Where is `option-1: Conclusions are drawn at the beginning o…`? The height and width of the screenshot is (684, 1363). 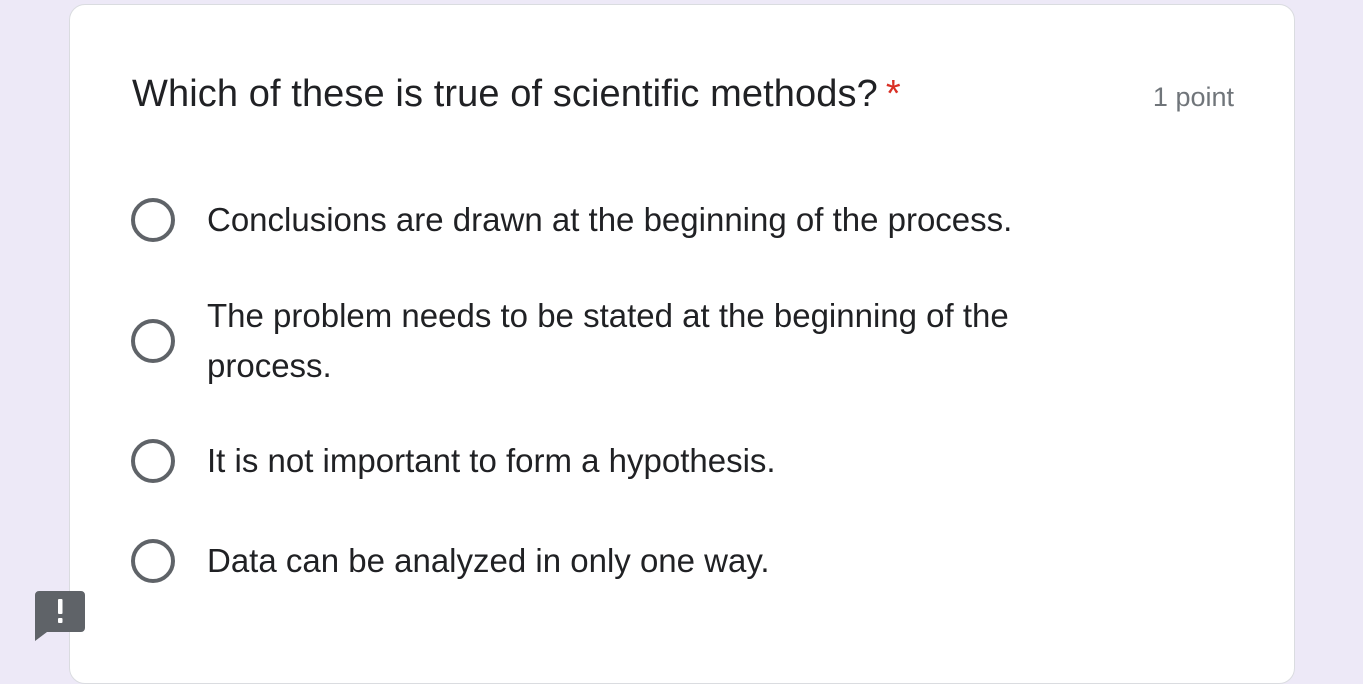 option-1: Conclusions are drawn at the beginning o… is located at coordinates (611, 220).